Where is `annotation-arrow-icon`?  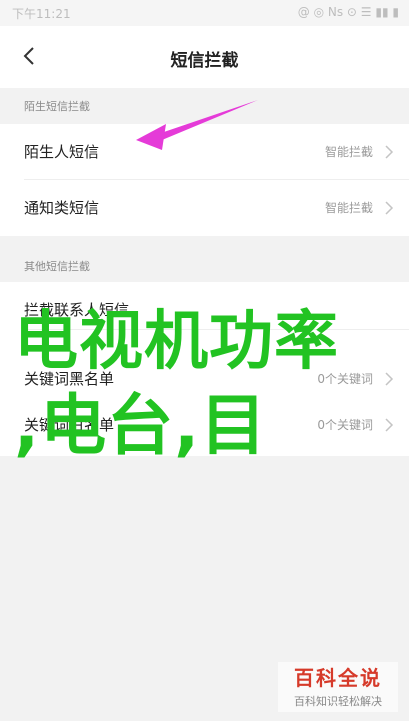 annotation-arrow-icon is located at coordinates (197, 125).